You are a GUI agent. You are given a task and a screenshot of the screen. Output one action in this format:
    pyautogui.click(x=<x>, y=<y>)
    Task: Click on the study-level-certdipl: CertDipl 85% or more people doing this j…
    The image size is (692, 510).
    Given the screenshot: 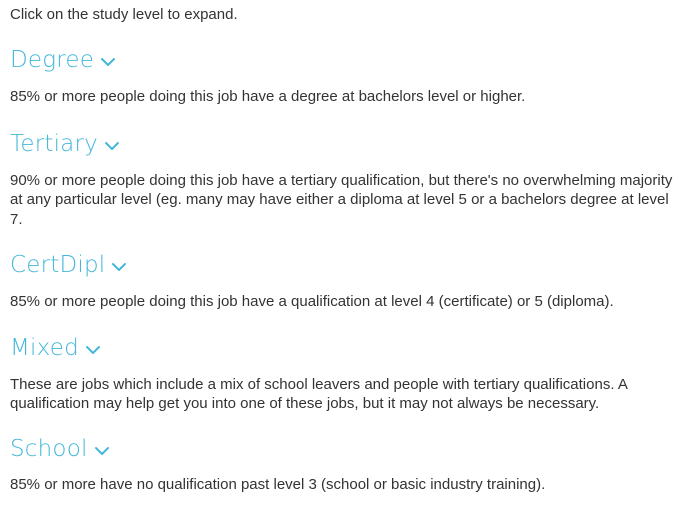 What is the action you would take?
    pyautogui.click(x=347, y=280)
    